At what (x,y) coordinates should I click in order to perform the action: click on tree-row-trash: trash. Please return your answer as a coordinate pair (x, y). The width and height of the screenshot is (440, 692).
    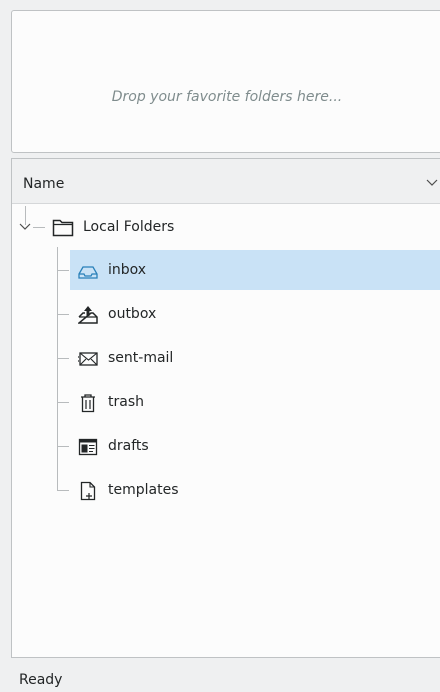
    Looking at the image, I should click on (255, 402).